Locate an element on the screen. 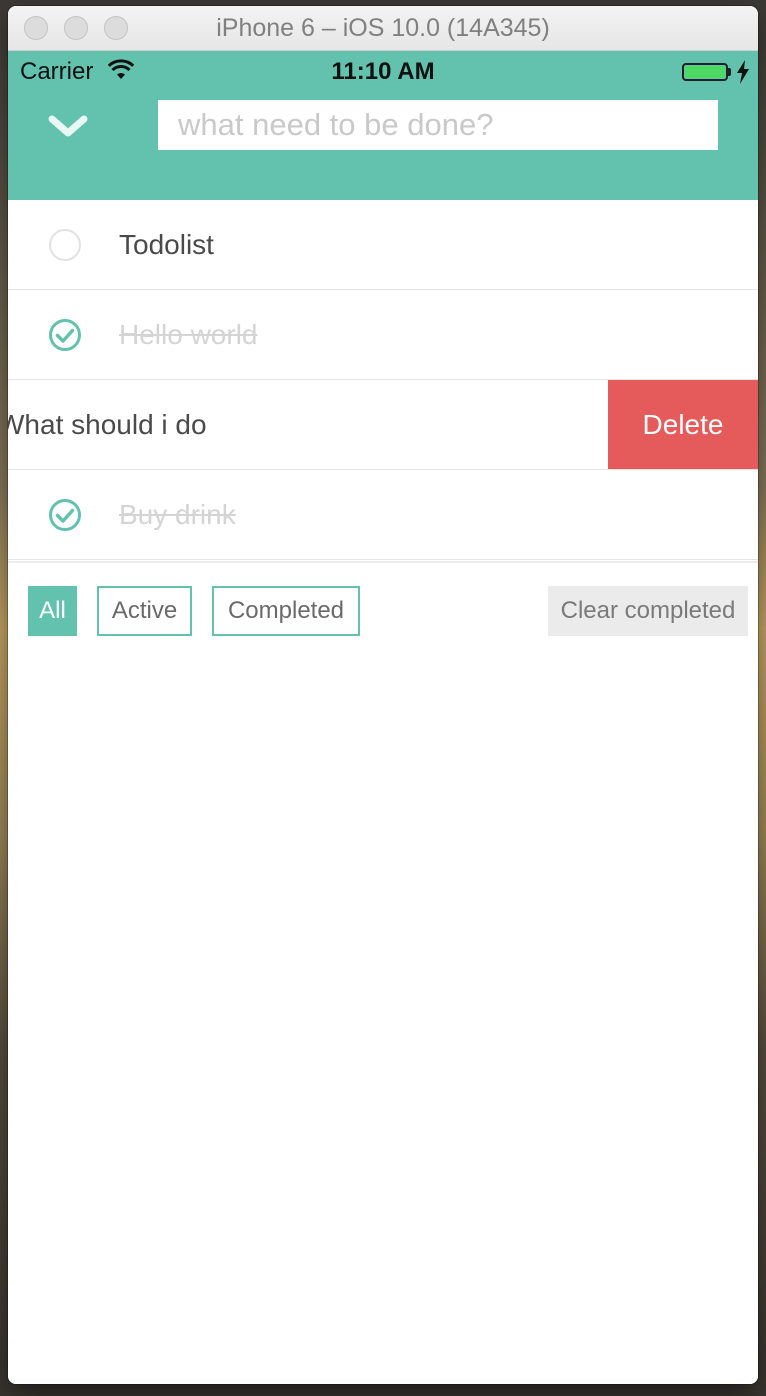 The image size is (766, 1396). todo-label: Buy drink is located at coordinates (177, 514).